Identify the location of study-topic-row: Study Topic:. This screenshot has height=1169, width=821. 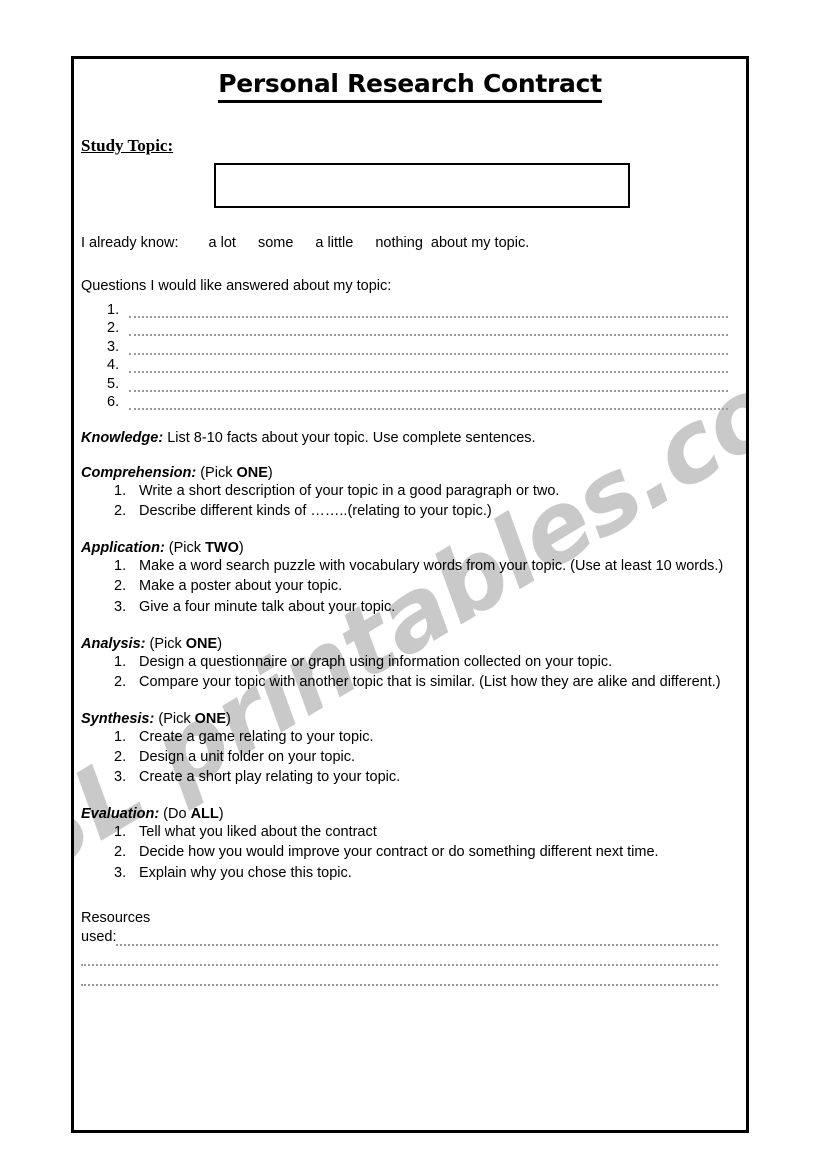
(410, 146).